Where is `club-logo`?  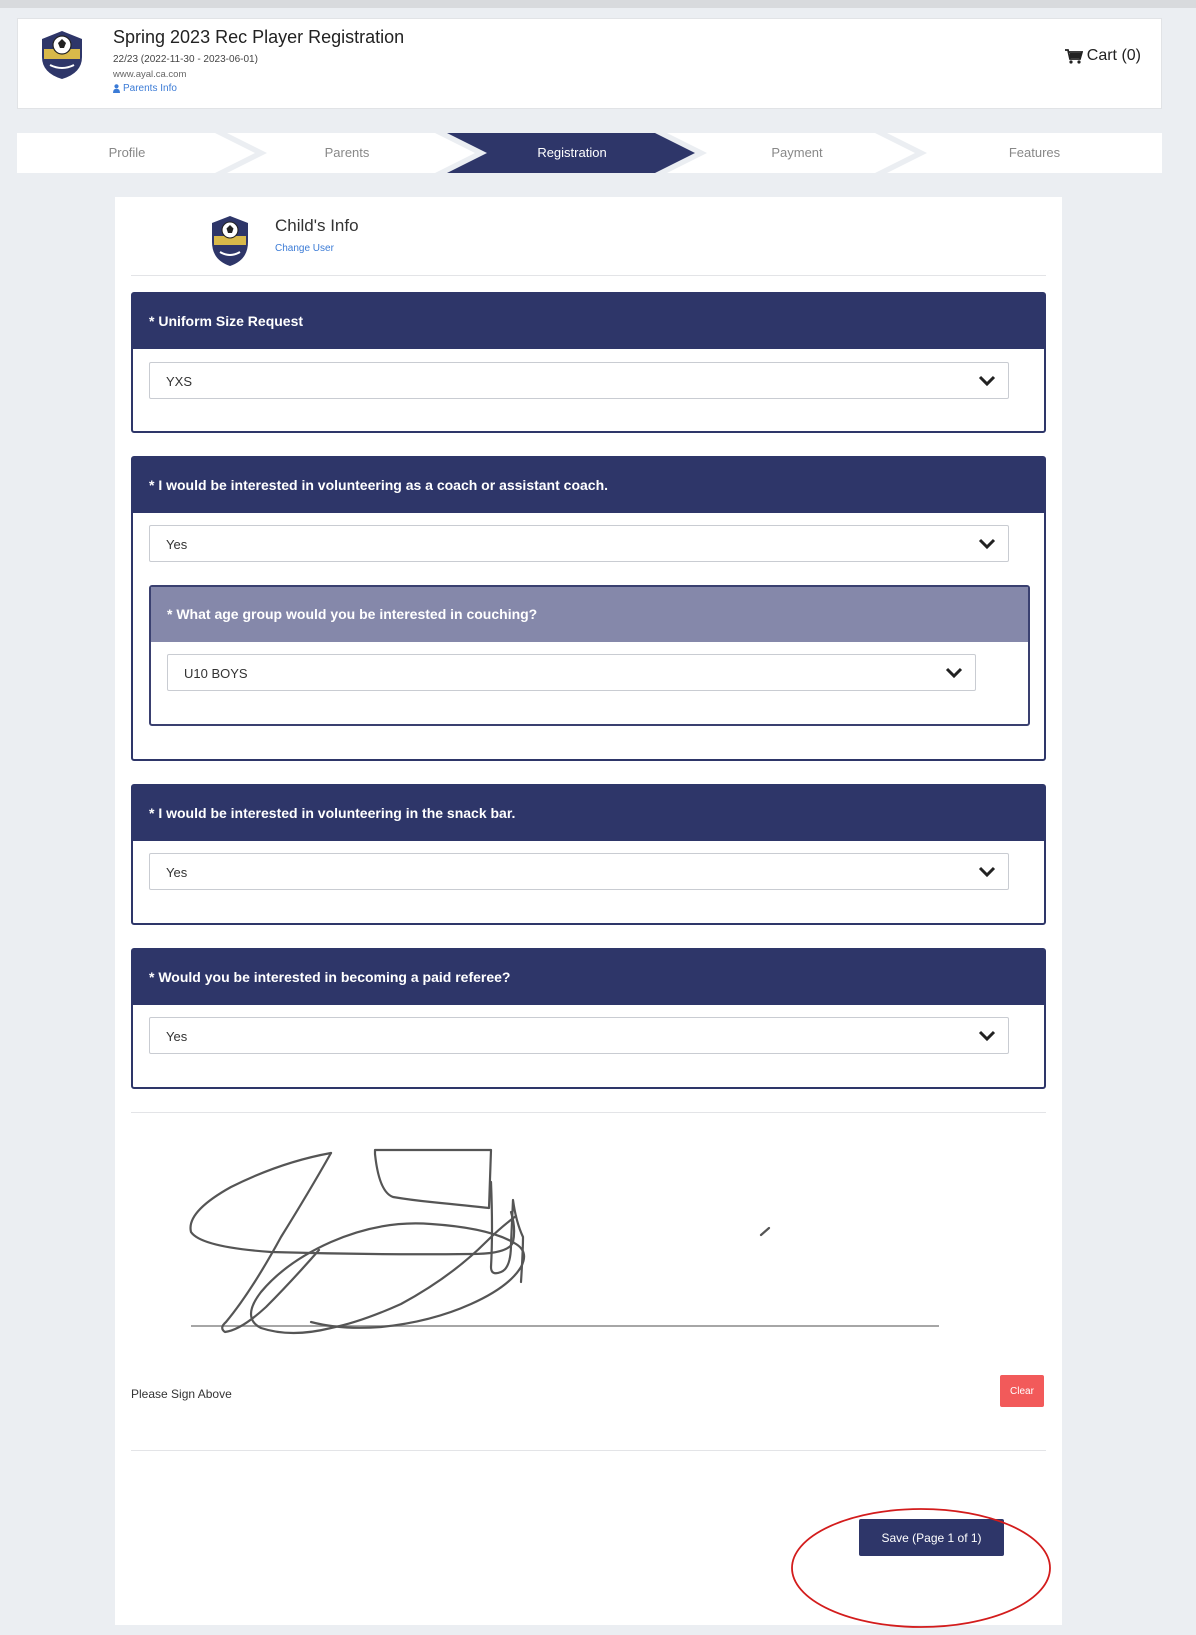
club-logo is located at coordinates (62, 55).